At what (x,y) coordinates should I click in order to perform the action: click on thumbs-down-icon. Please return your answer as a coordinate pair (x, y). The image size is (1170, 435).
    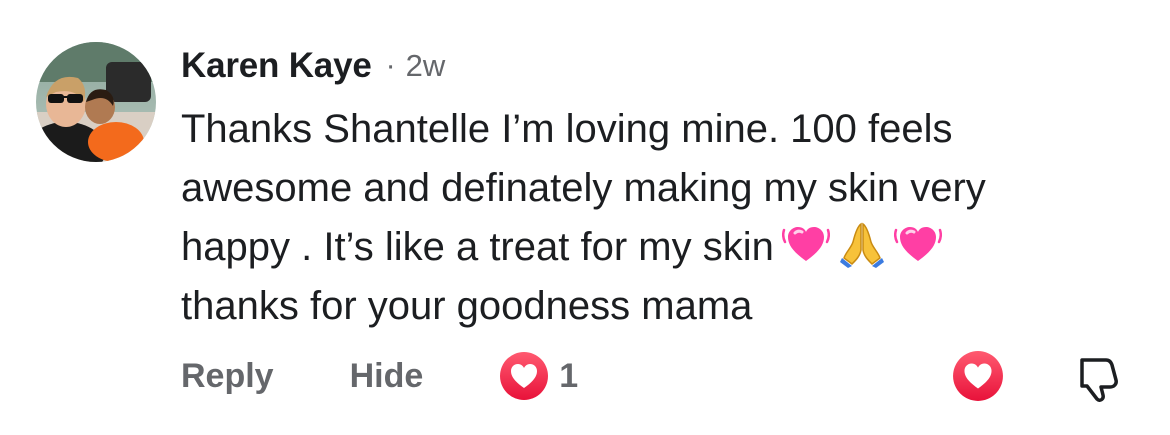
    Looking at the image, I should click on (1099, 380).